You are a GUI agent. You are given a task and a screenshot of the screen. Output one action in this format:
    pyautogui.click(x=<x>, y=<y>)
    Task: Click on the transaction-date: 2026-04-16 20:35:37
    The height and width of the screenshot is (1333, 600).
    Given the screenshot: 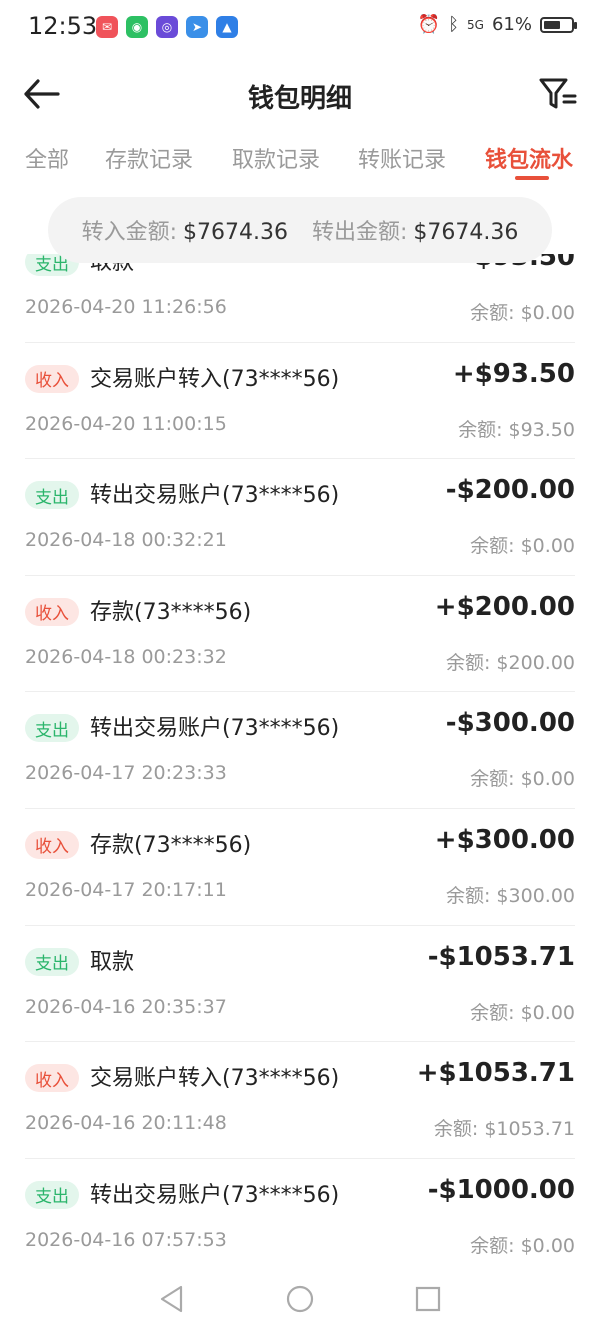 What is the action you would take?
    pyautogui.click(x=126, y=1006)
    